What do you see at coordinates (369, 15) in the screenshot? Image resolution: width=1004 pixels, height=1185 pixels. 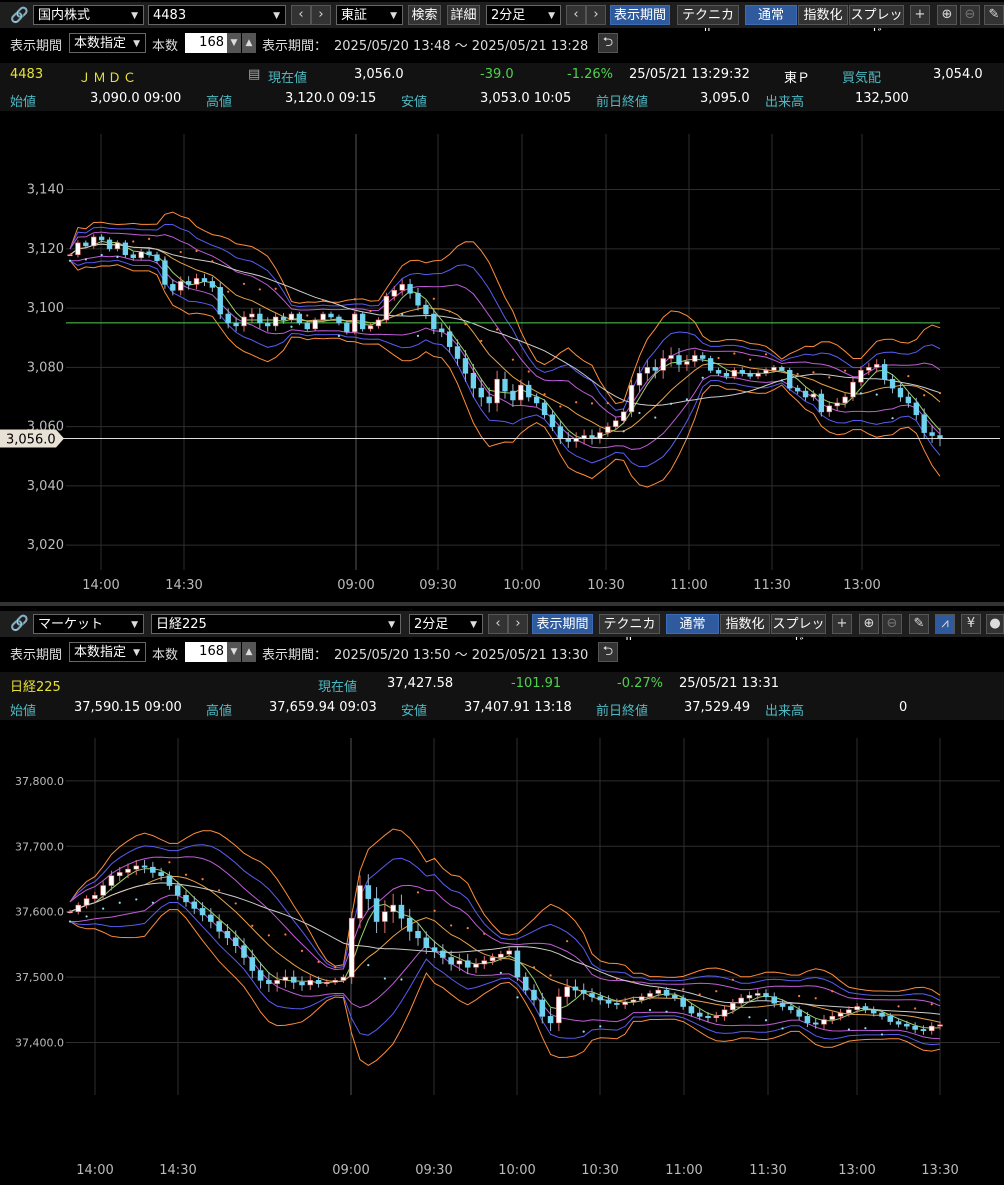 I see `exchange-select: 東証 ▼` at bounding box center [369, 15].